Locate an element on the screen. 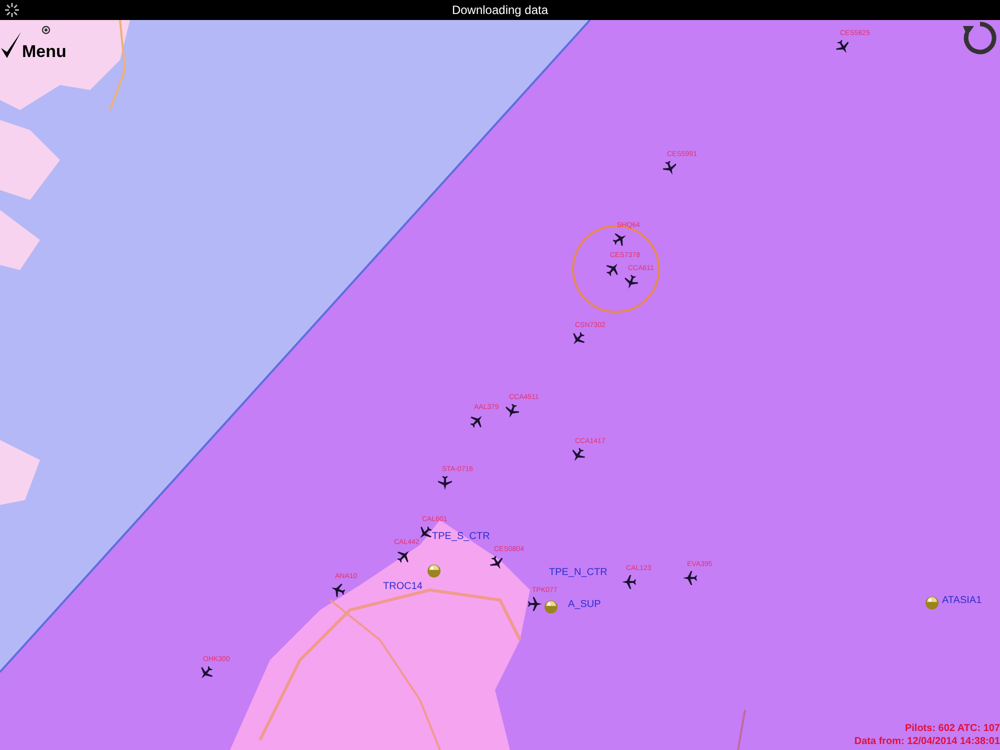 The image size is (1000, 750). pilots-count: Pilots: 602 ATC: 107 is located at coordinates (952, 729).